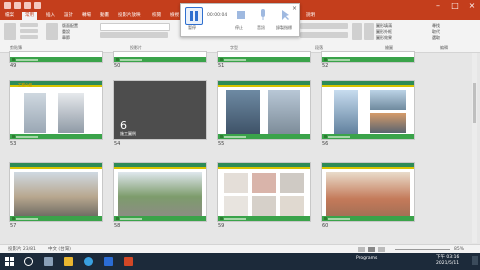  Describe the element at coordinates (436, 38) in the screenshot. I see `select-button: 選取` at that location.